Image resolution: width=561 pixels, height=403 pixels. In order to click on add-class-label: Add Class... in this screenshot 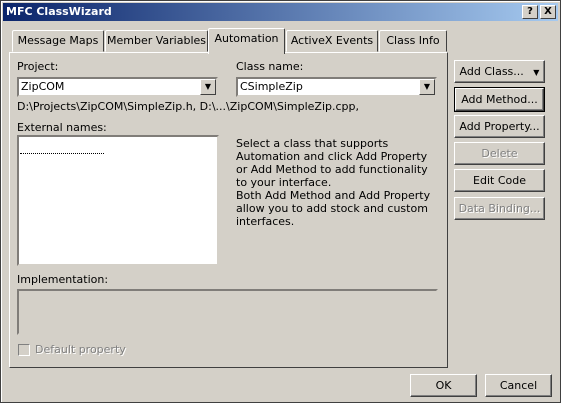, I will do `click(491, 71)`.